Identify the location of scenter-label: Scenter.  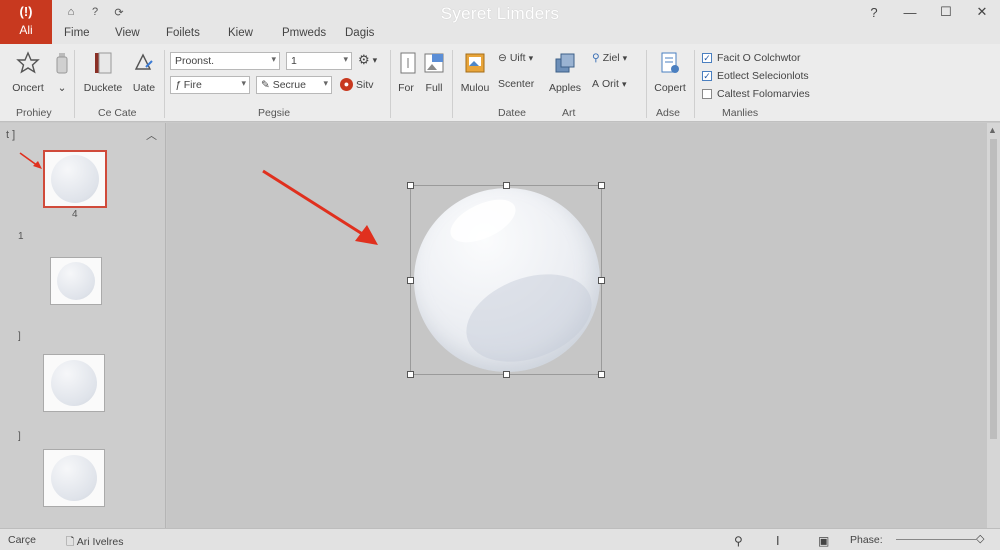
(516, 84).